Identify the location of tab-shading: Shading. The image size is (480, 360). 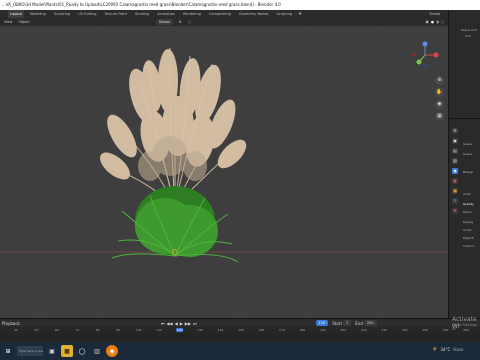
(142, 14).